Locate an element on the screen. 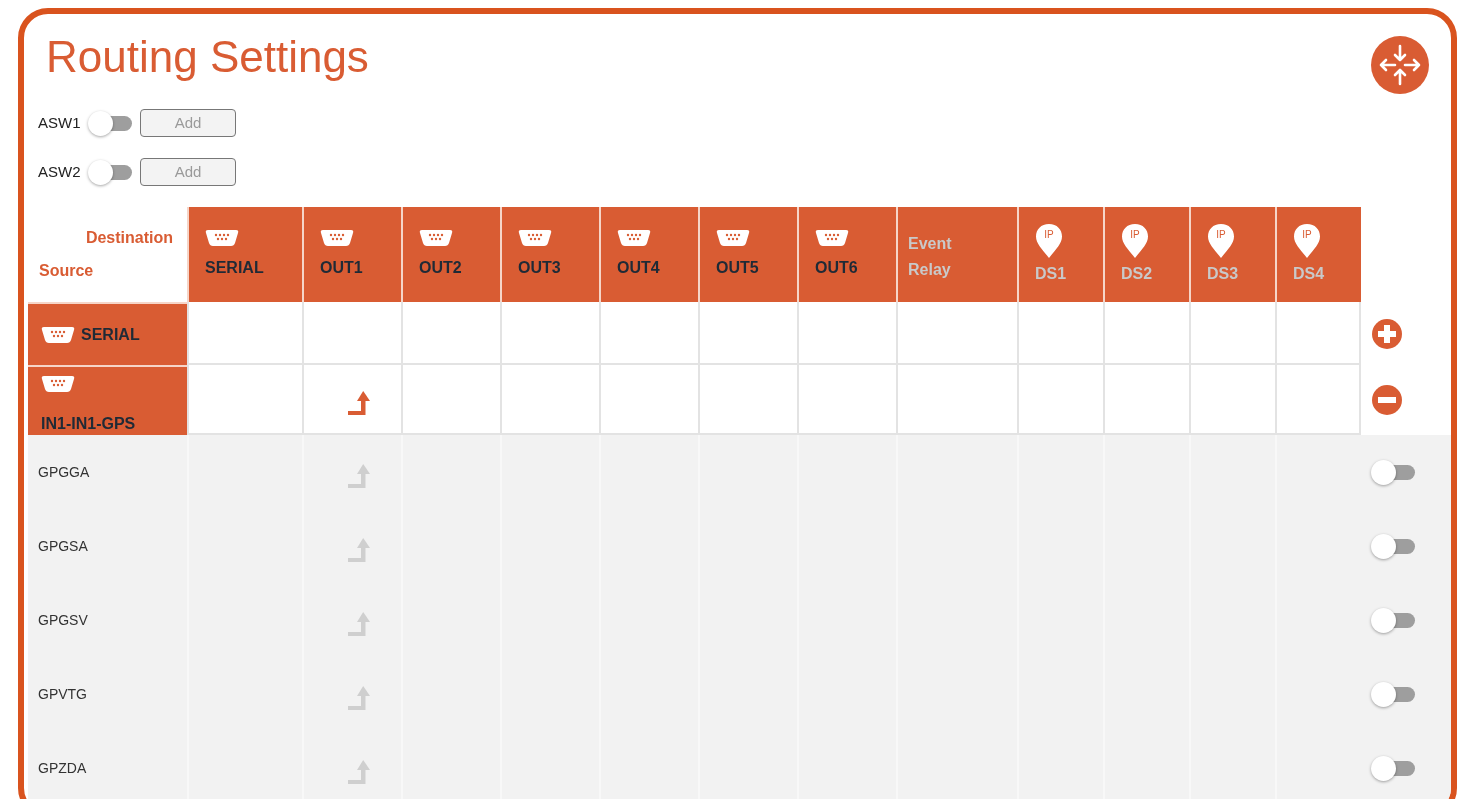 This screenshot has width=1465, height=799. column-label: OUT6 is located at coordinates (837, 268).